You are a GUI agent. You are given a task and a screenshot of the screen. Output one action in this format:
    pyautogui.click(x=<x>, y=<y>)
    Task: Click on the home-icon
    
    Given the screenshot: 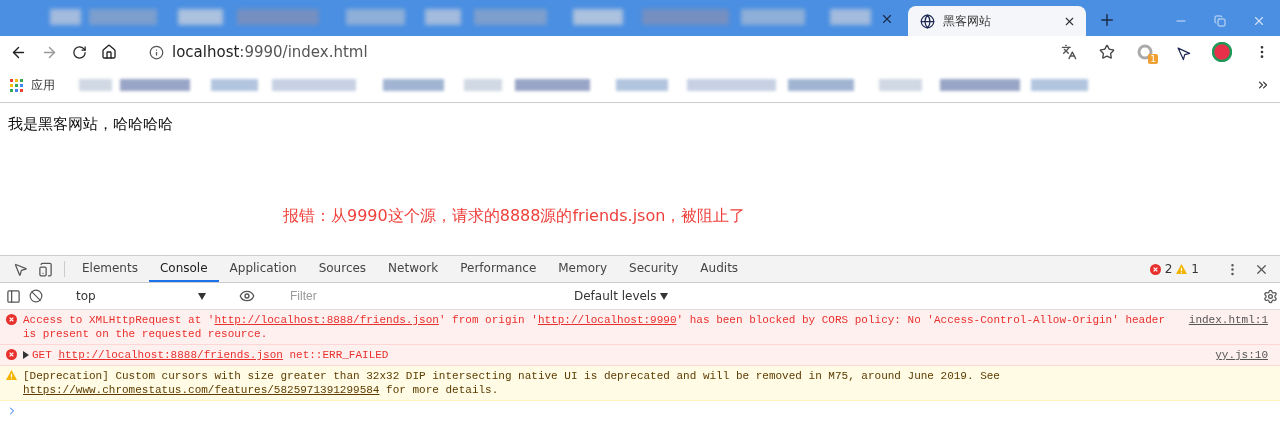 What is the action you would take?
    pyautogui.click(x=109, y=52)
    